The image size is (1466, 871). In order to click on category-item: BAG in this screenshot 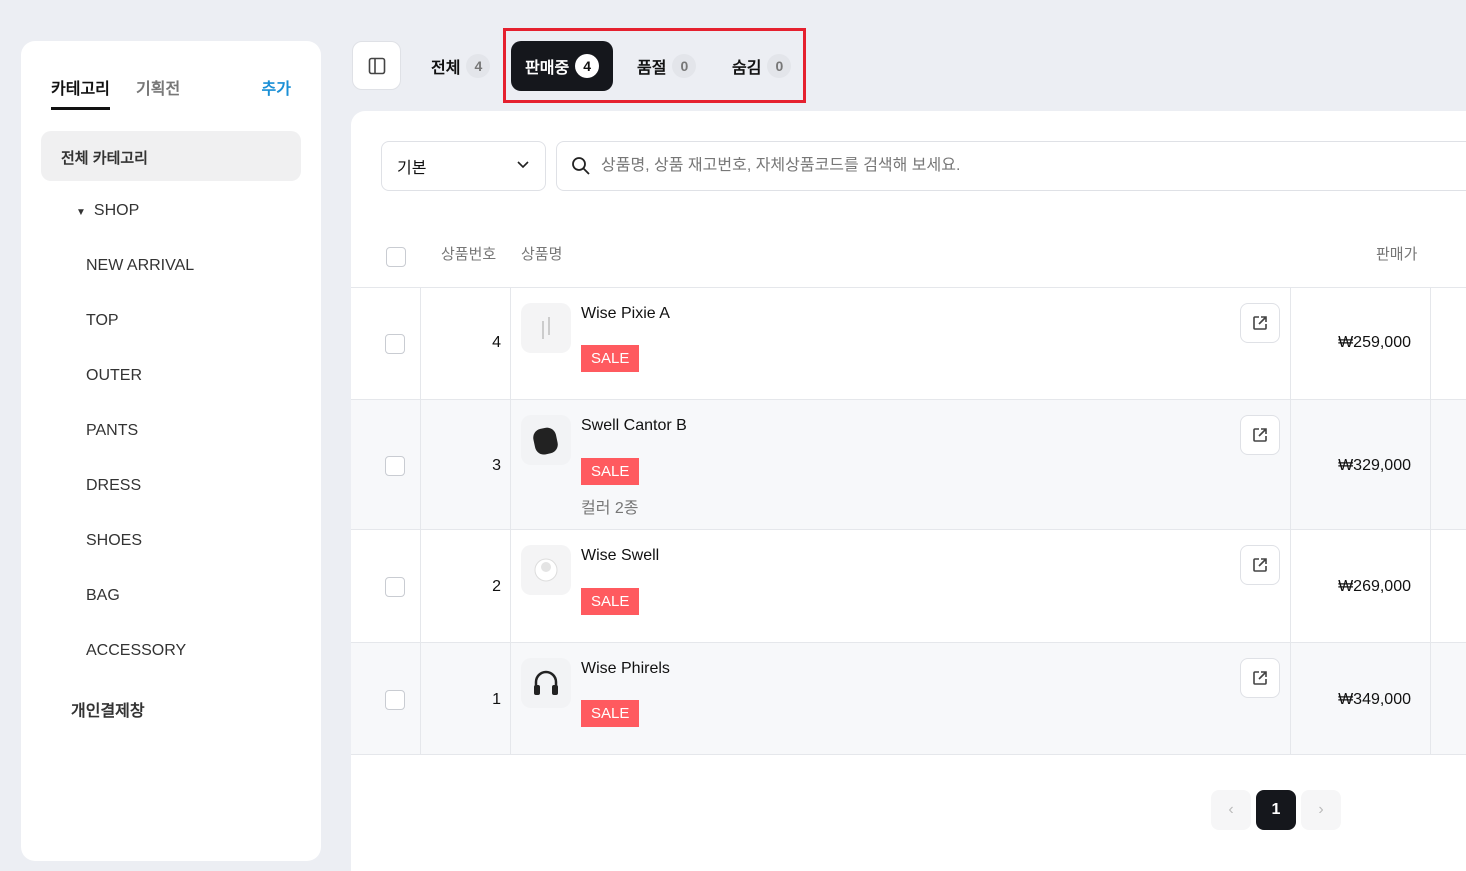, I will do `click(103, 596)`.